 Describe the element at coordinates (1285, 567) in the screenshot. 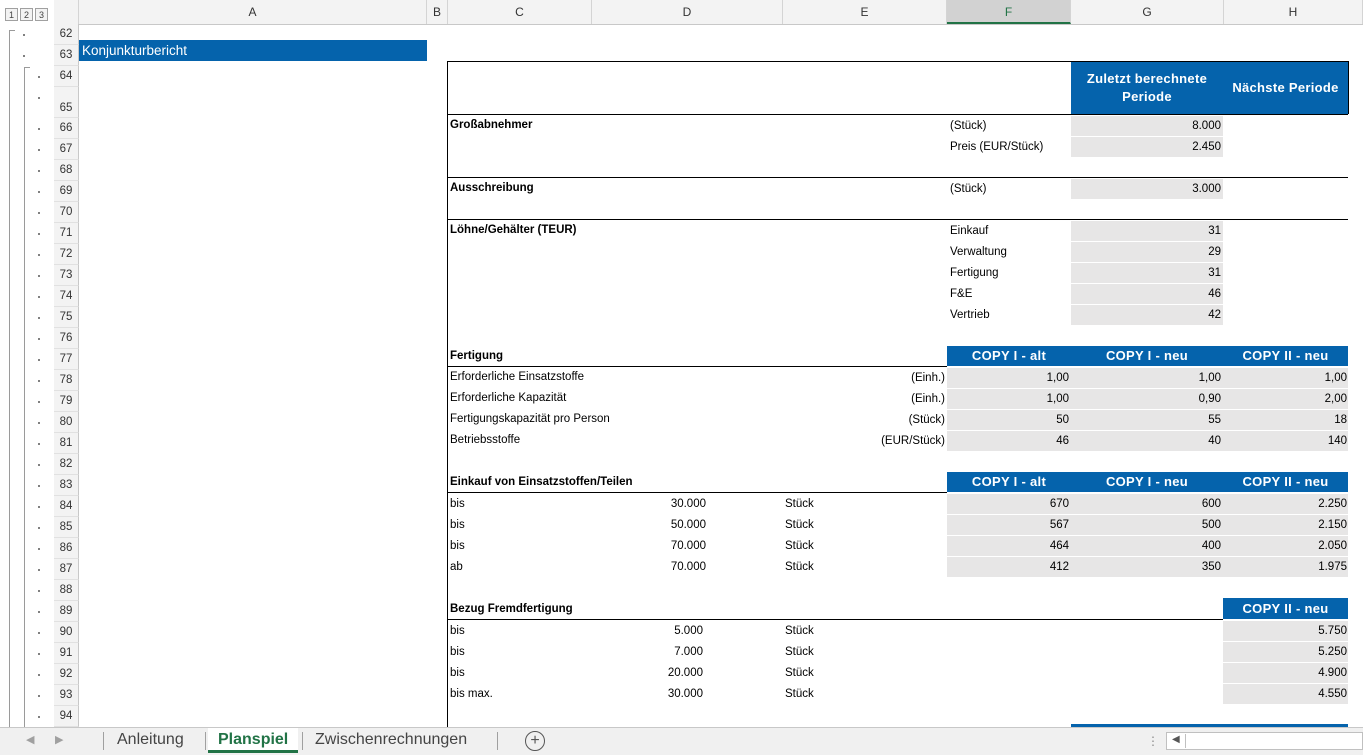

I see `einkauf-value: 1.975` at that location.